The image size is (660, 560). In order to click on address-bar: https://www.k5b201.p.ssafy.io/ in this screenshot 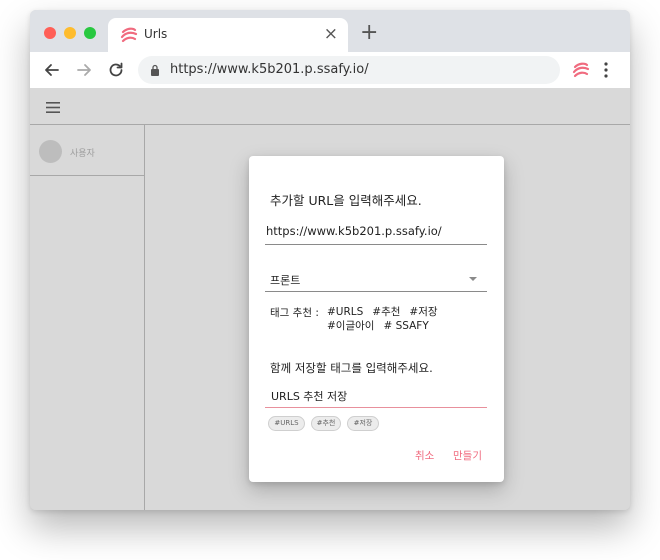, I will do `click(349, 70)`.